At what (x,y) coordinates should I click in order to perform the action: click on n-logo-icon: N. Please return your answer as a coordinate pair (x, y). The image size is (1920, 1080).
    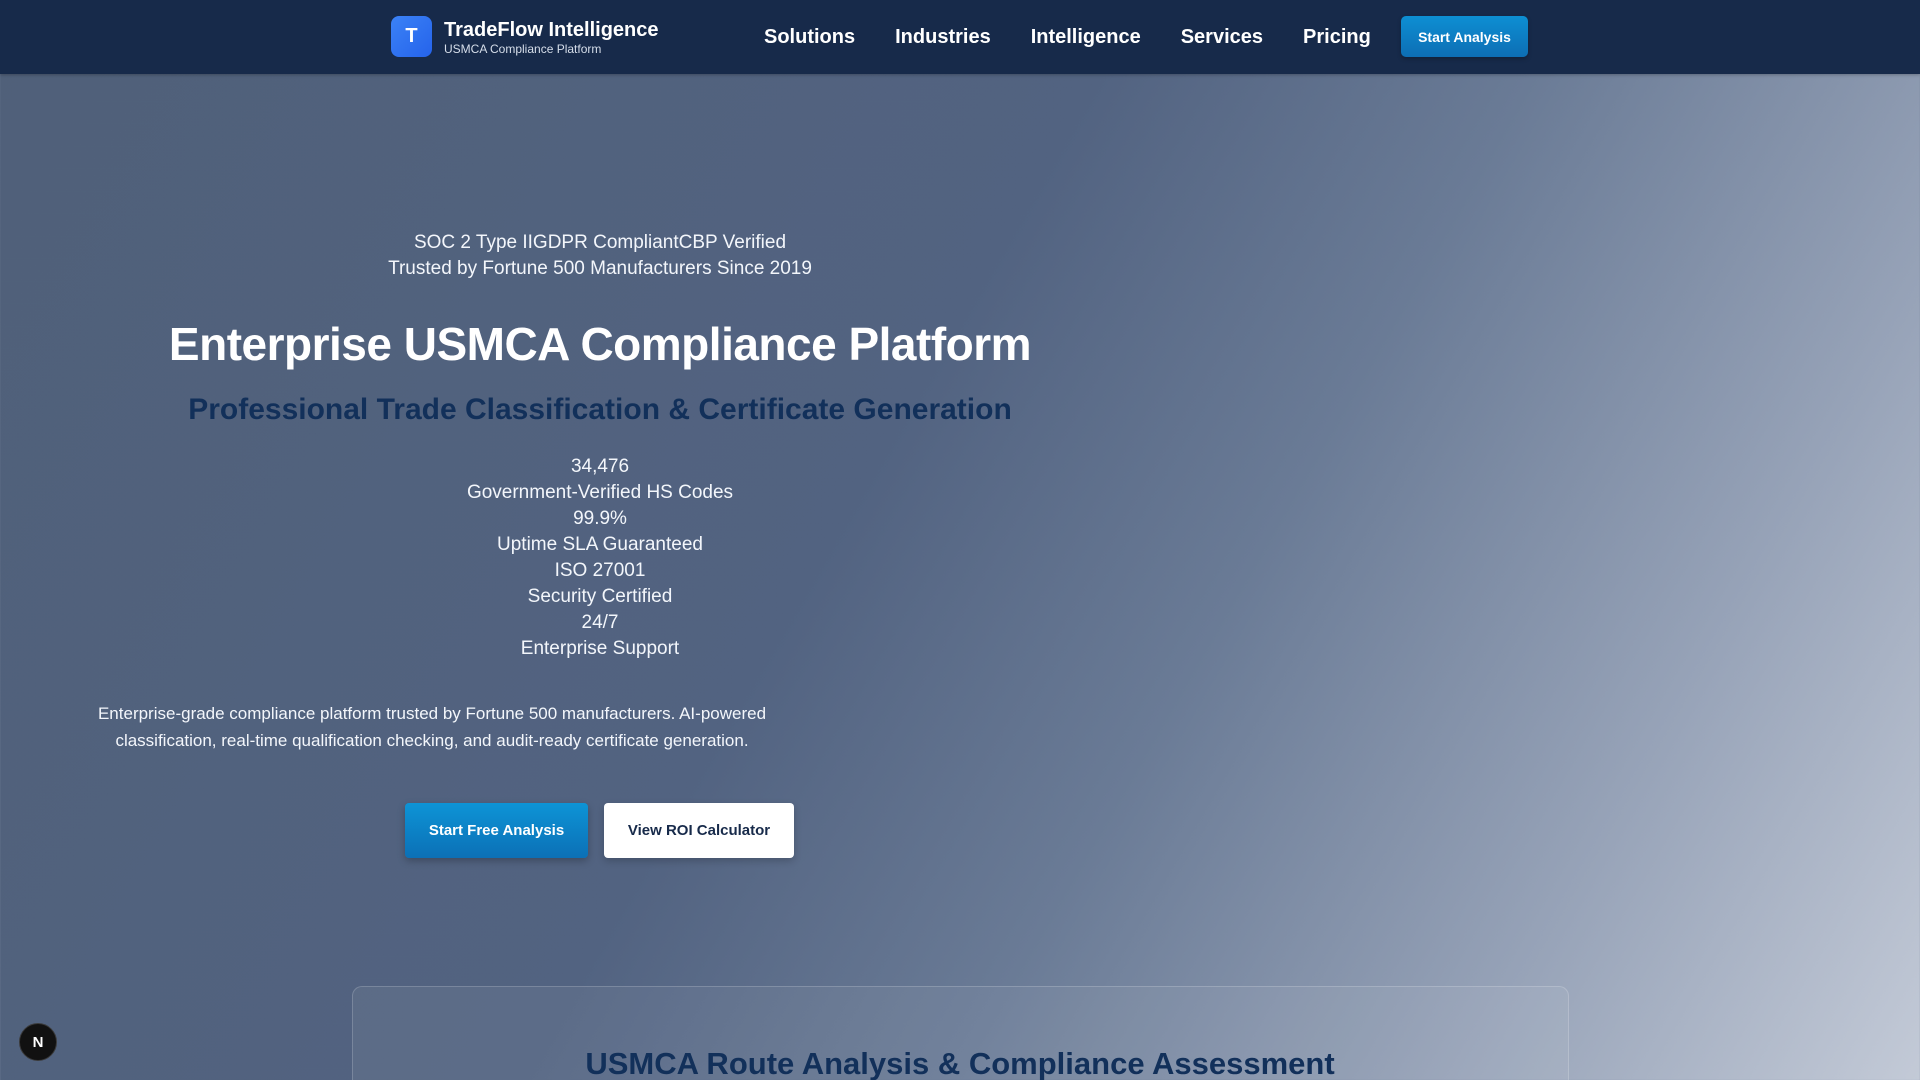
    Looking at the image, I should click on (38, 1042).